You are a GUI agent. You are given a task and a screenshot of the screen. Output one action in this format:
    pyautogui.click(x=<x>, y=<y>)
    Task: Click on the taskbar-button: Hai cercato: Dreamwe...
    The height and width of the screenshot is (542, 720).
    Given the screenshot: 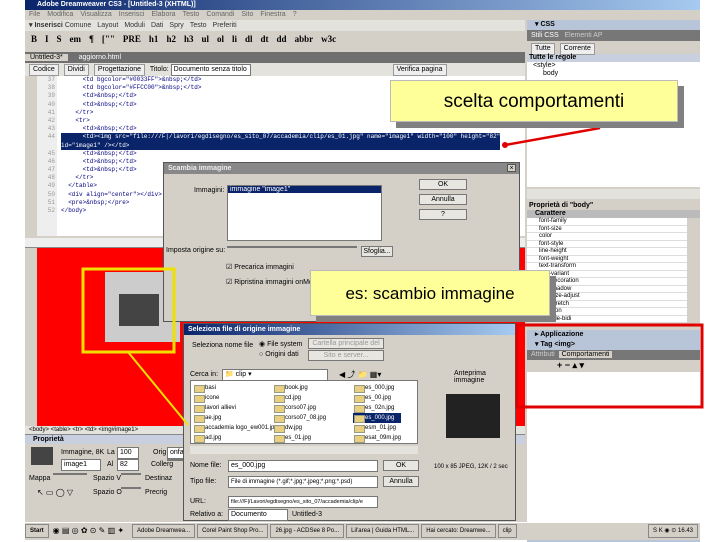 What is the action you would take?
    pyautogui.click(x=458, y=531)
    